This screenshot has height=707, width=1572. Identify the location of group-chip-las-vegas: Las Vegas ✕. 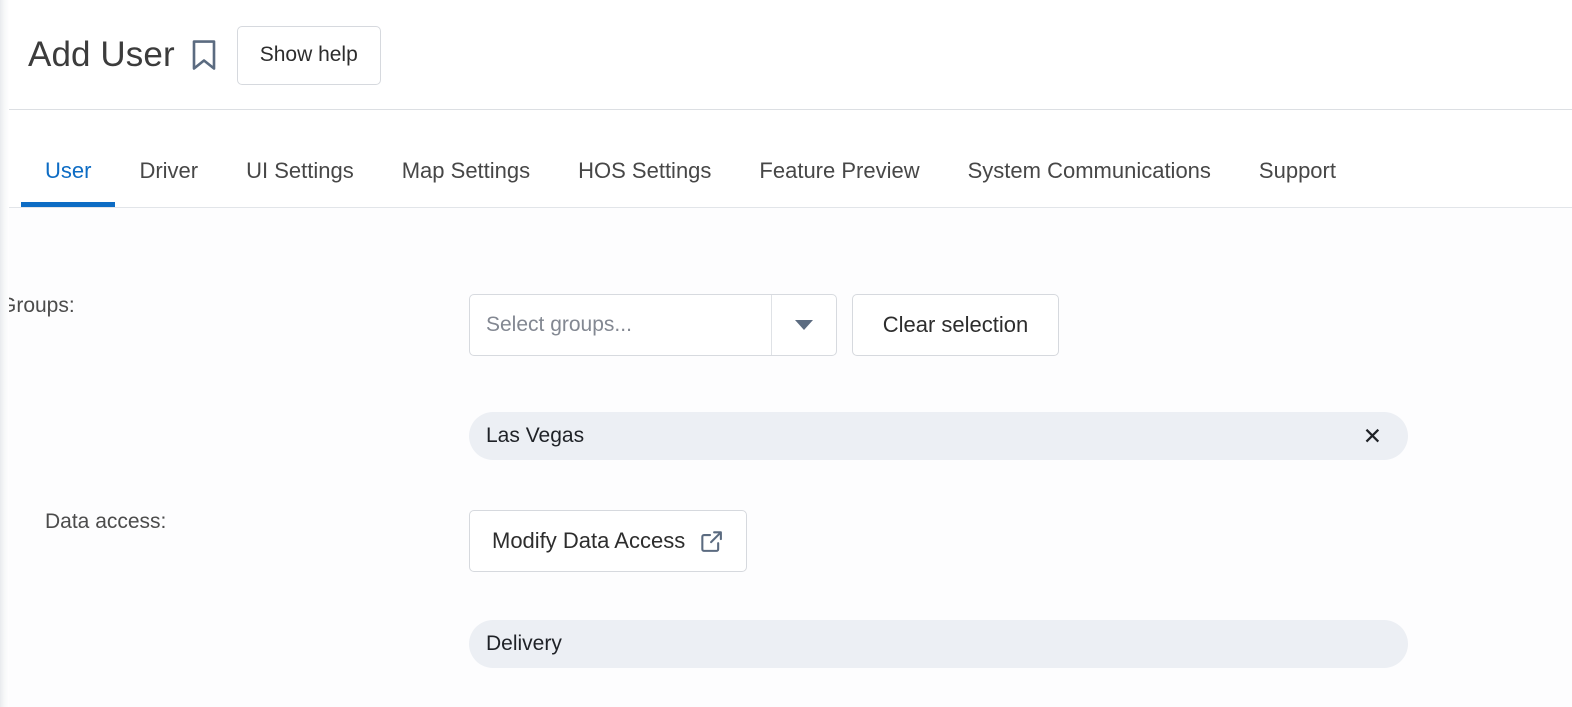
(938, 436).